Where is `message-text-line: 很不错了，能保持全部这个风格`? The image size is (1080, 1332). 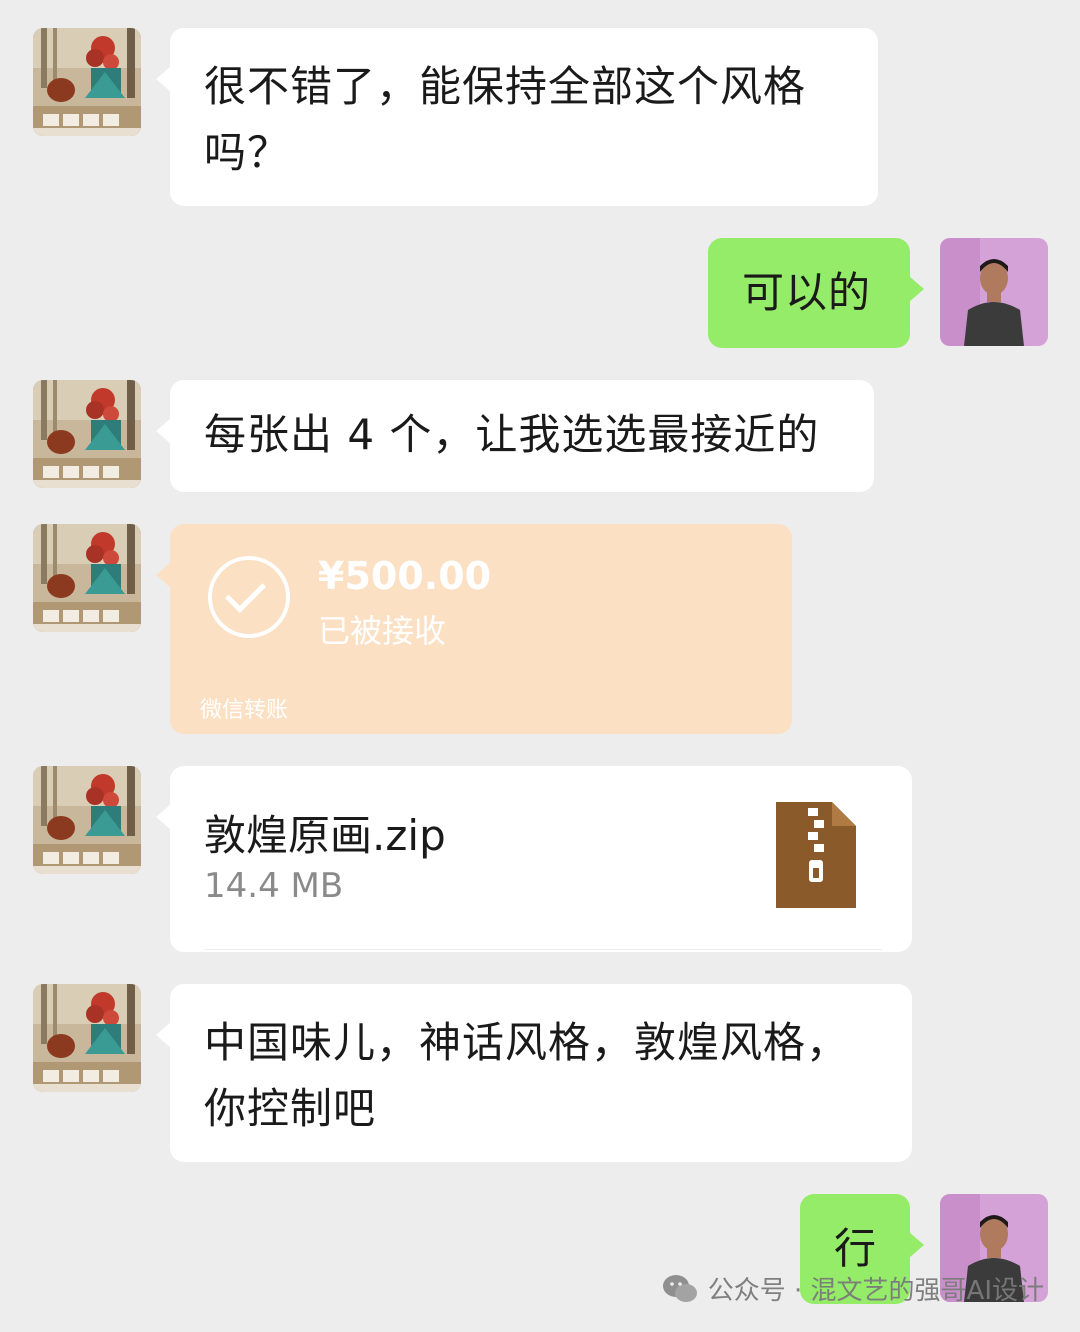 message-text-line: 很不错了，能保持全部这个风格 is located at coordinates (505, 86).